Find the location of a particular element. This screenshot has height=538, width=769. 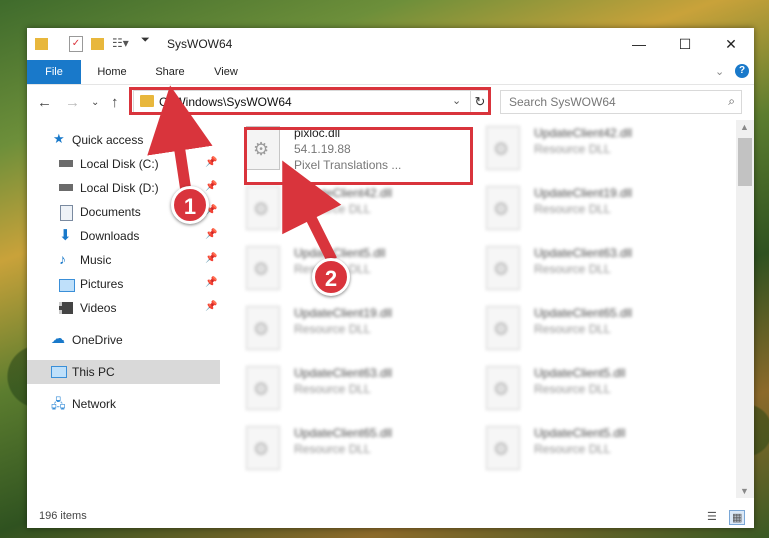

expand-ribbon-icon: ⌄ is located at coordinates (719, 71).